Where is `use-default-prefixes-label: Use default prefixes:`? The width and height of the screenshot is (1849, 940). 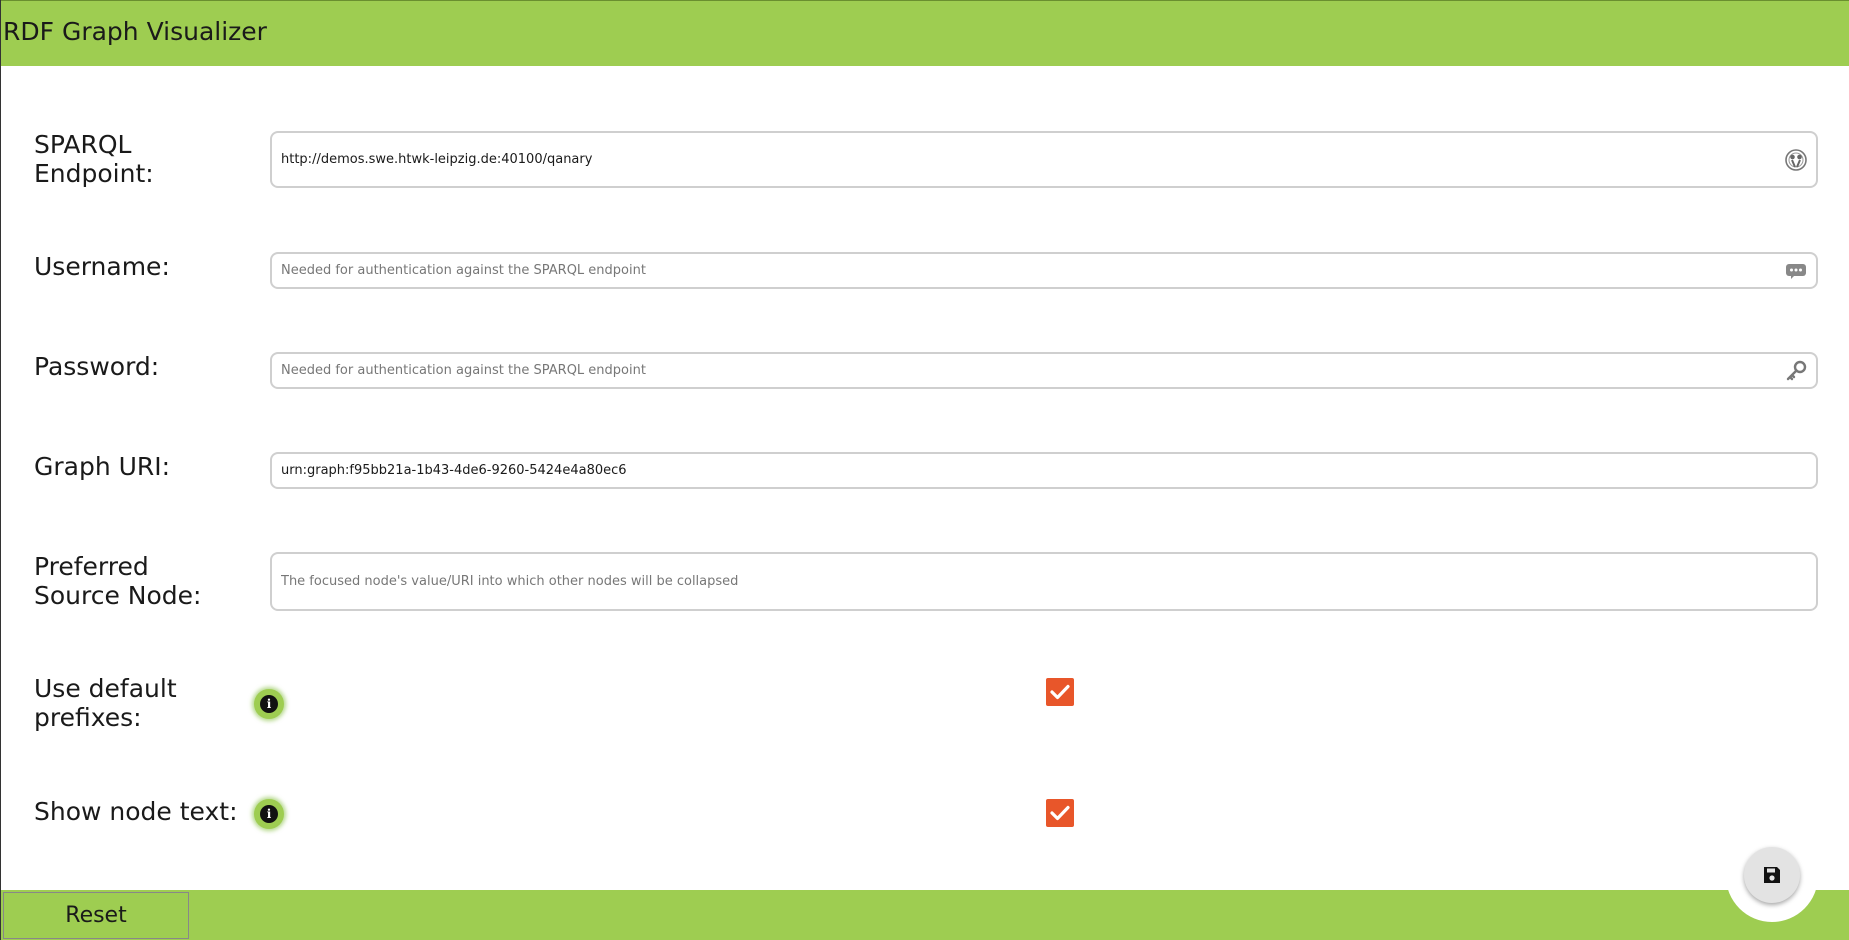
use-default-prefixes-label: Use default prefixes: is located at coordinates (105, 703).